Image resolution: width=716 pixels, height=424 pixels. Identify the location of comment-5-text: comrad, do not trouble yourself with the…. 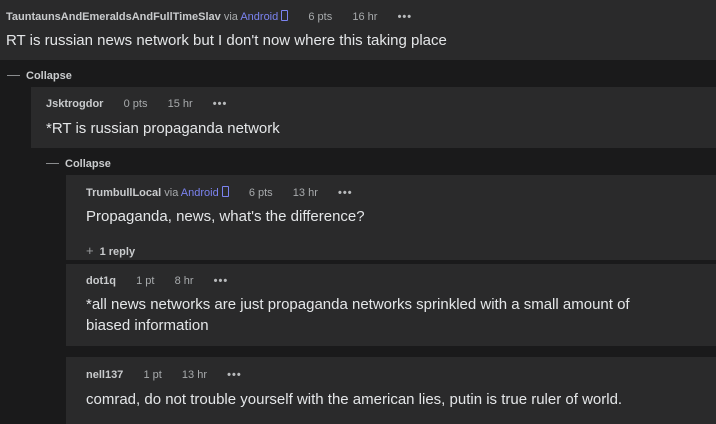
(354, 399).